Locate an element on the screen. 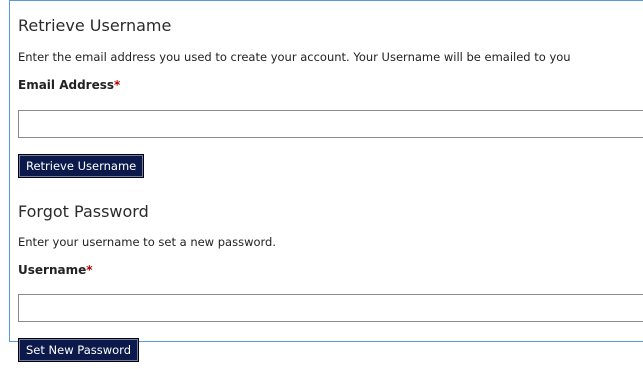  retrieve-username-button: Retrieve Username is located at coordinates (81, 166).